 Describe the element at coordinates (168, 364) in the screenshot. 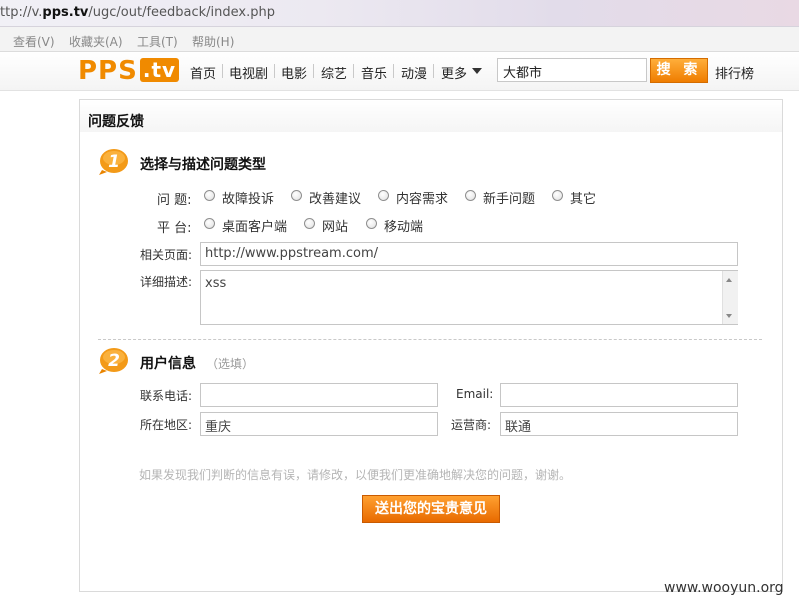

I see `section-2-title: 用户信息` at that location.